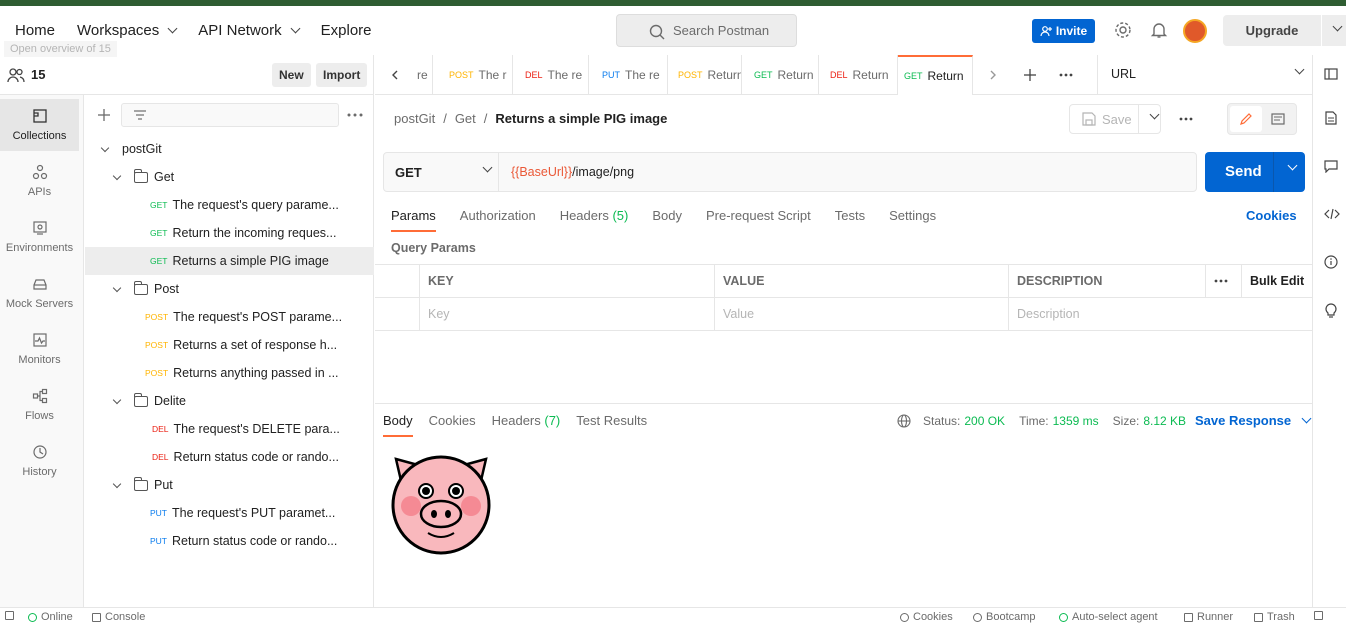  What do you see at coordinates (926, 617) in the screenshot?
I see `cookies-button: Cookies` at bounding box center [926, 617].